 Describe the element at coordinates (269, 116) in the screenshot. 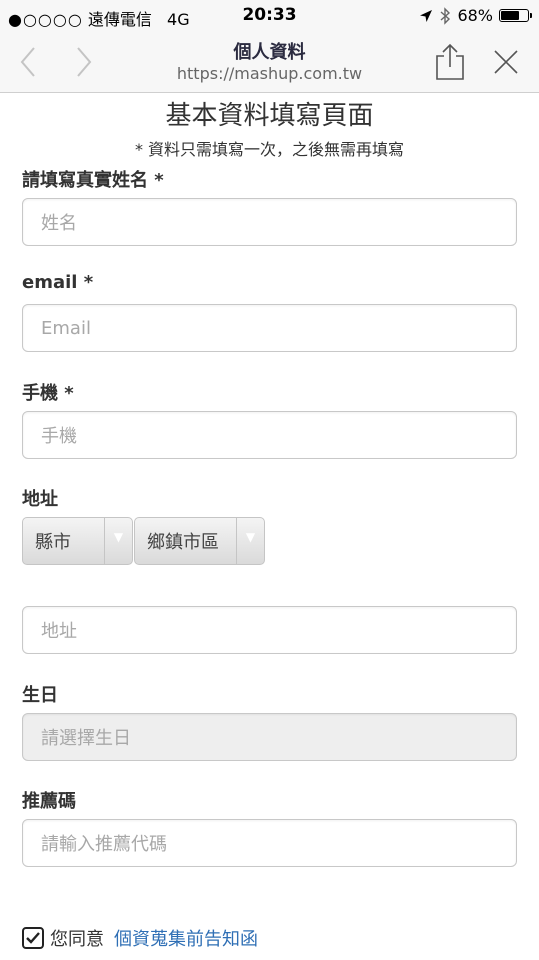

I see `form-title: 基本資料填寫頁面` at that location.